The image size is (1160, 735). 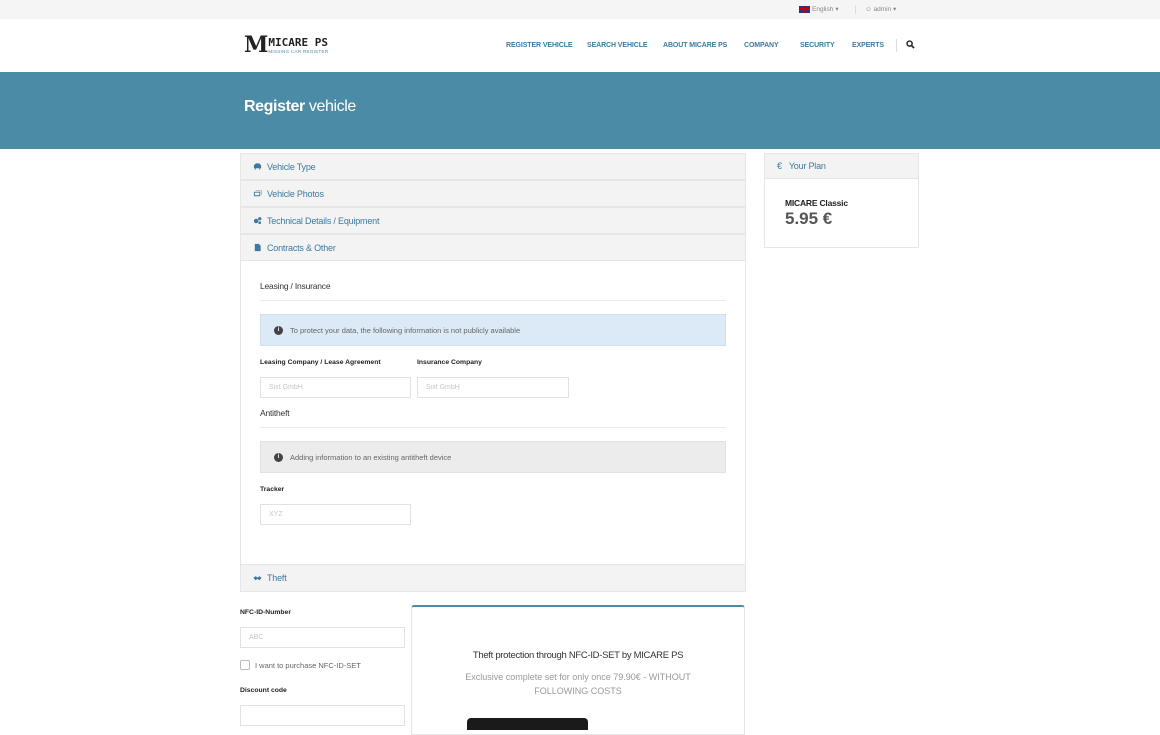 I want to click on nav-about: ABOUT MICARE PS, so click(x=695, y=45).